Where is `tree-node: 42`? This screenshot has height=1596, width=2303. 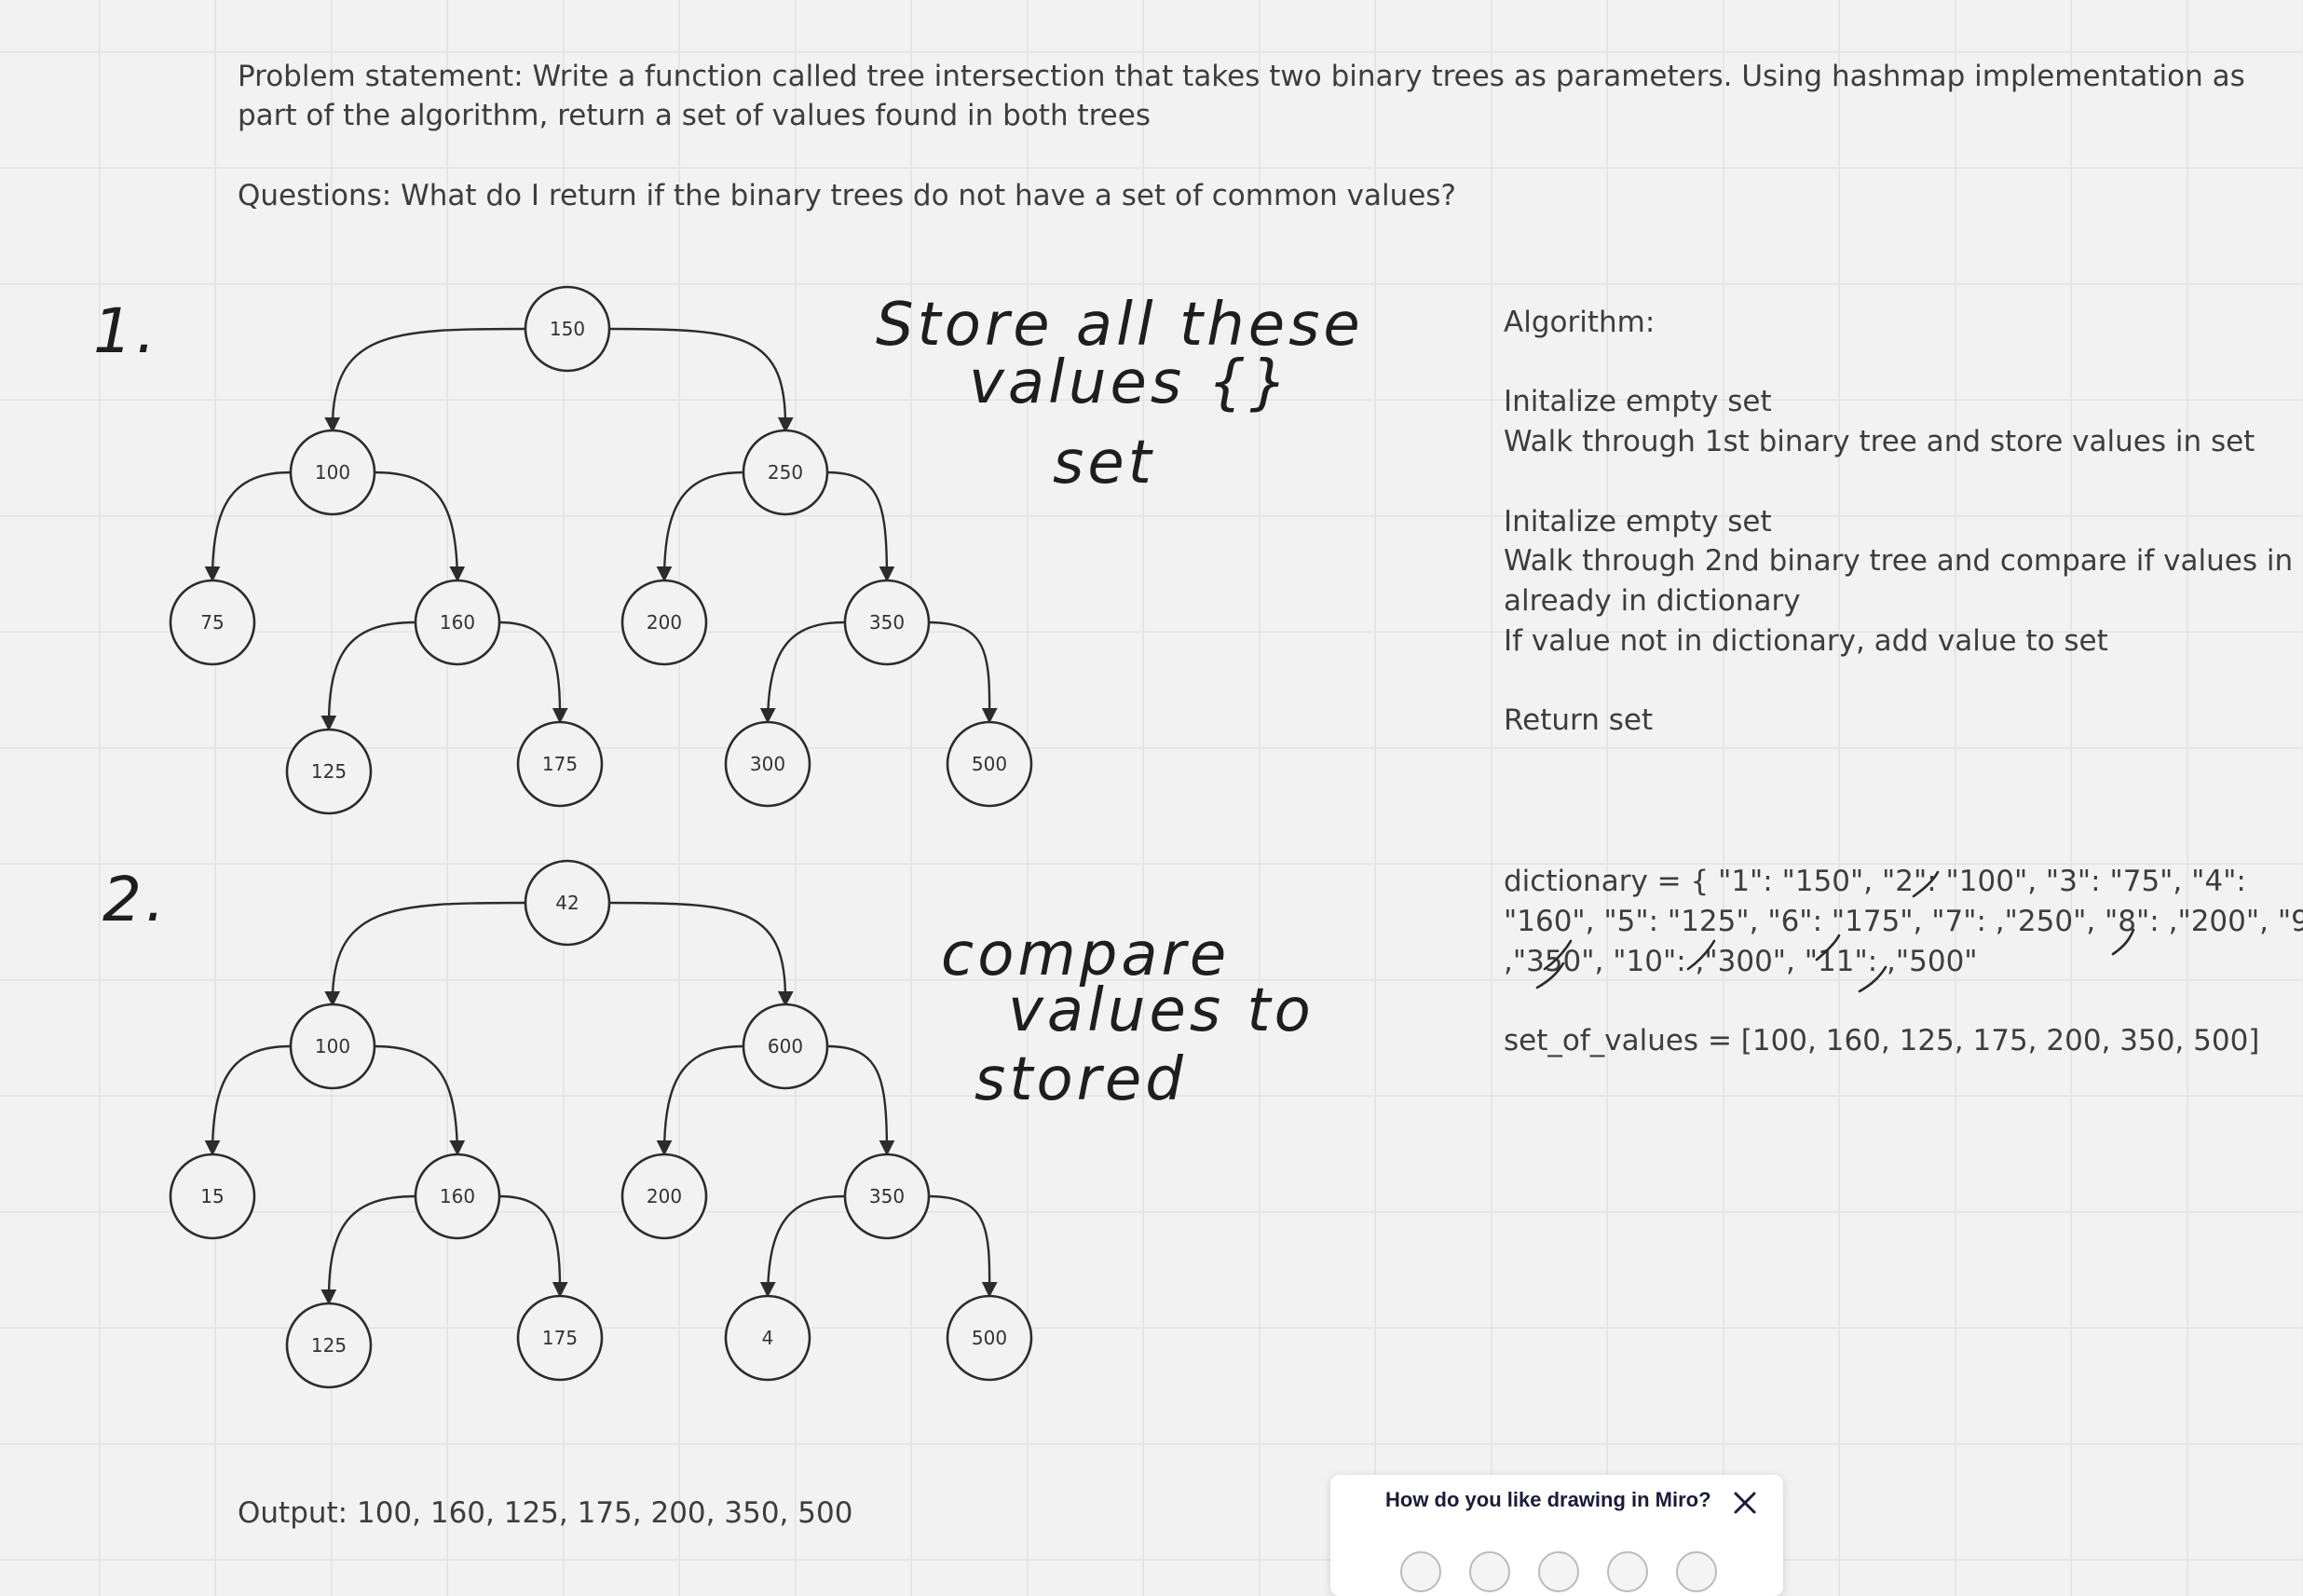 tree-node: 42 is located at coordinates (567, 903).